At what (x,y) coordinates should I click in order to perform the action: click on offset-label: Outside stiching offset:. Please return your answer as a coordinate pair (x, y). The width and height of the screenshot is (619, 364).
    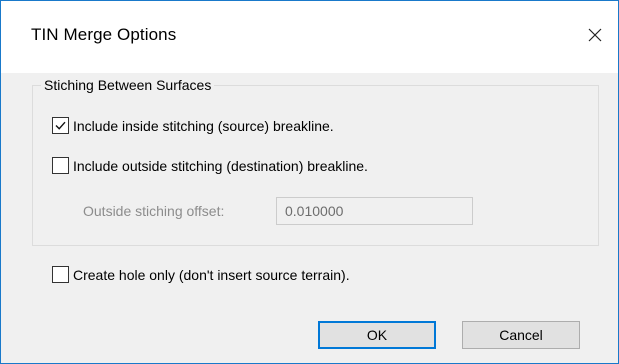
    Looking at the image, I should click on (154, 211).